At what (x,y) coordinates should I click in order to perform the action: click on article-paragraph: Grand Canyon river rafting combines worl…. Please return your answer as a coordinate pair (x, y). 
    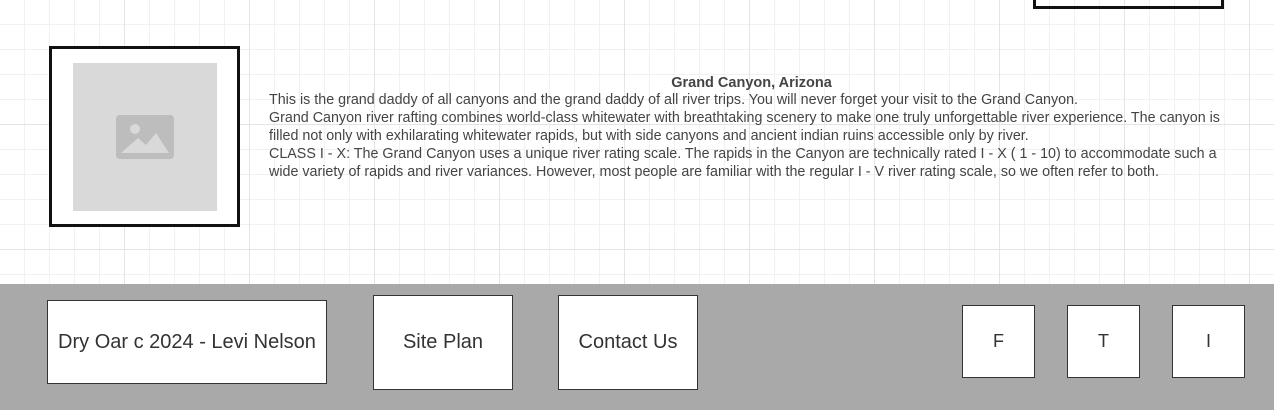
    Looking at the image, I should click on (744, 127).